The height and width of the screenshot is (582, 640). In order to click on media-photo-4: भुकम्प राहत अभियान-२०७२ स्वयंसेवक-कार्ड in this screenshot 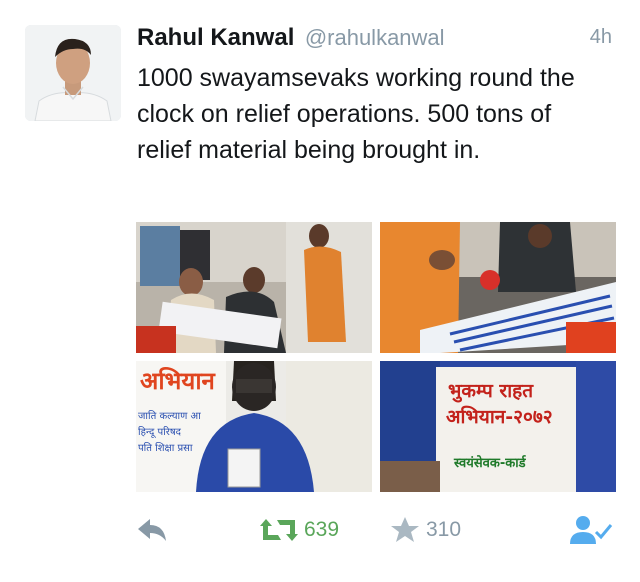, I will do `click(498, 426)`.